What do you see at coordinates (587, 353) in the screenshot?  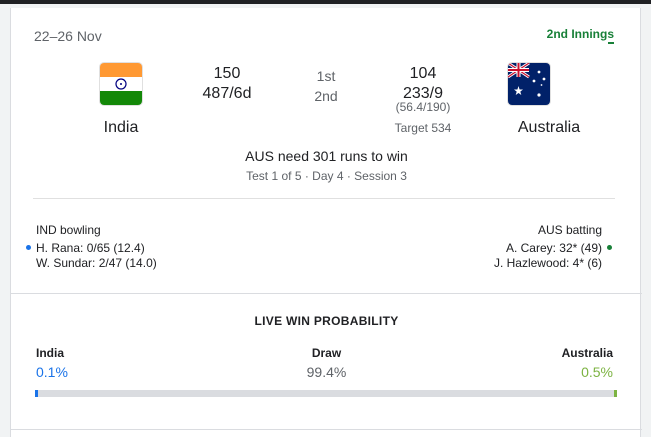 I see `win-prob-away-label: Australia` at bounding box center [587, 353].